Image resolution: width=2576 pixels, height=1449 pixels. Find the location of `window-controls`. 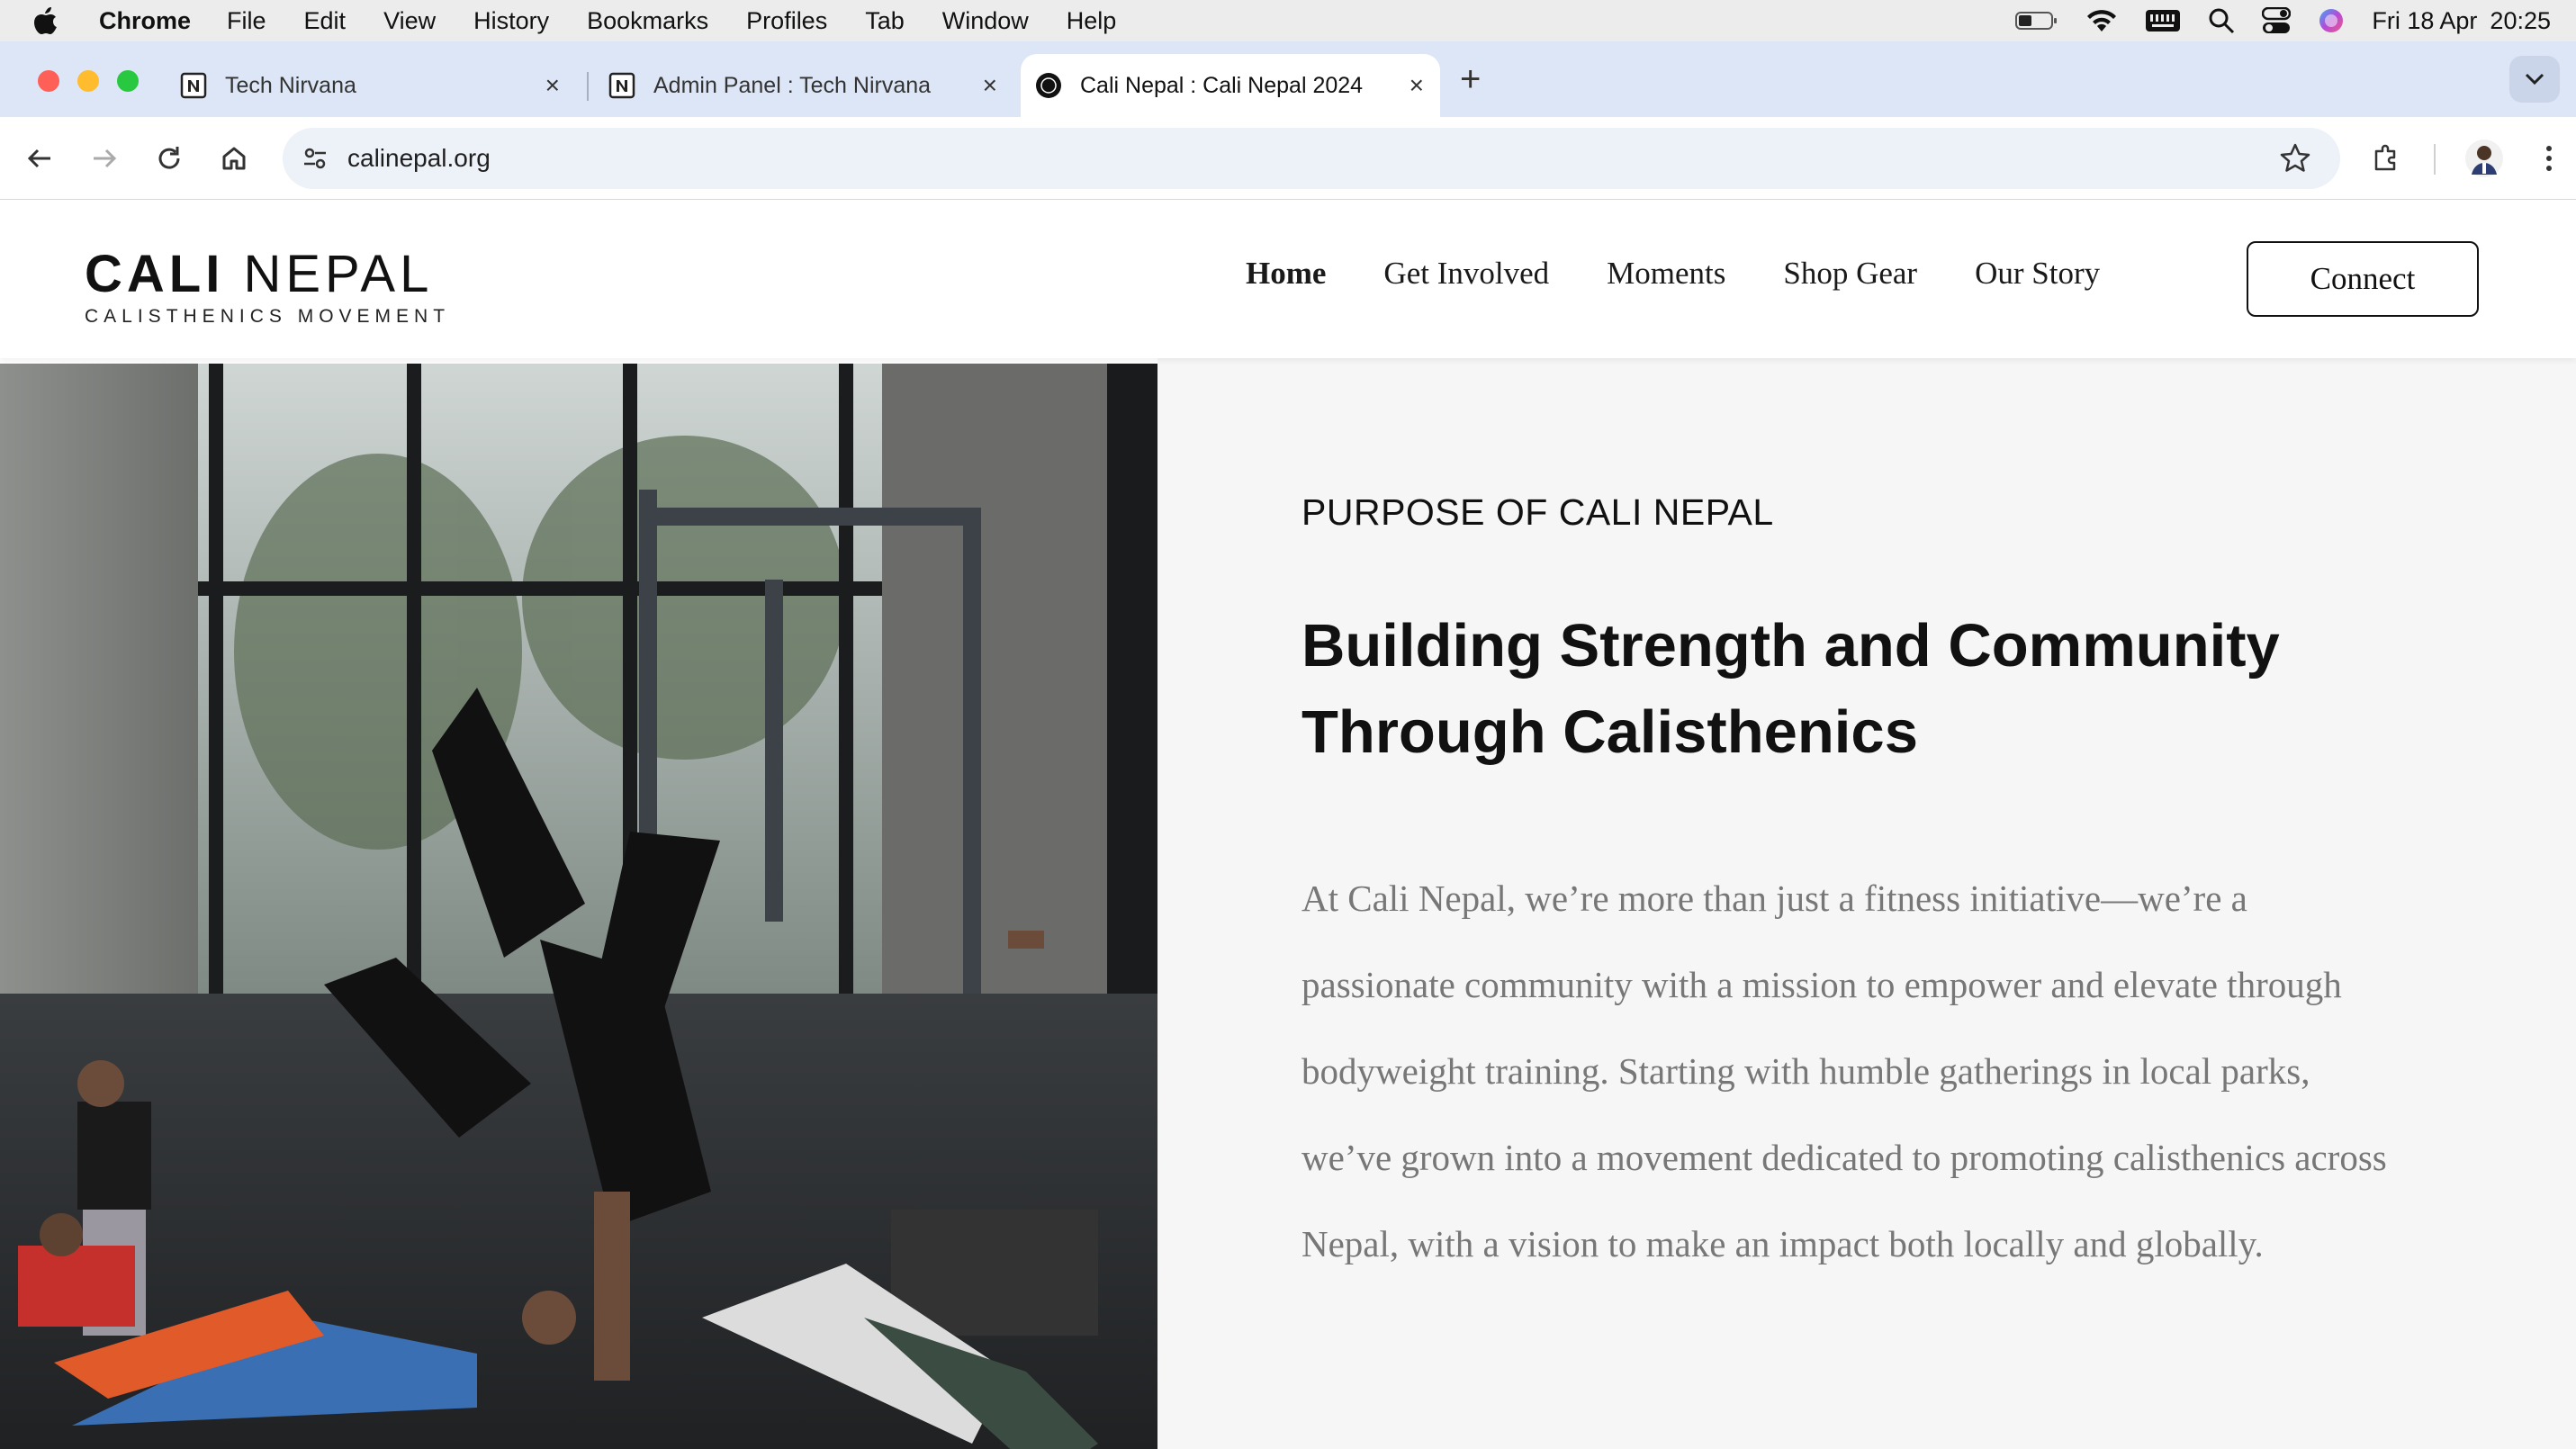

window-controls is located at coordinates (88, 81).